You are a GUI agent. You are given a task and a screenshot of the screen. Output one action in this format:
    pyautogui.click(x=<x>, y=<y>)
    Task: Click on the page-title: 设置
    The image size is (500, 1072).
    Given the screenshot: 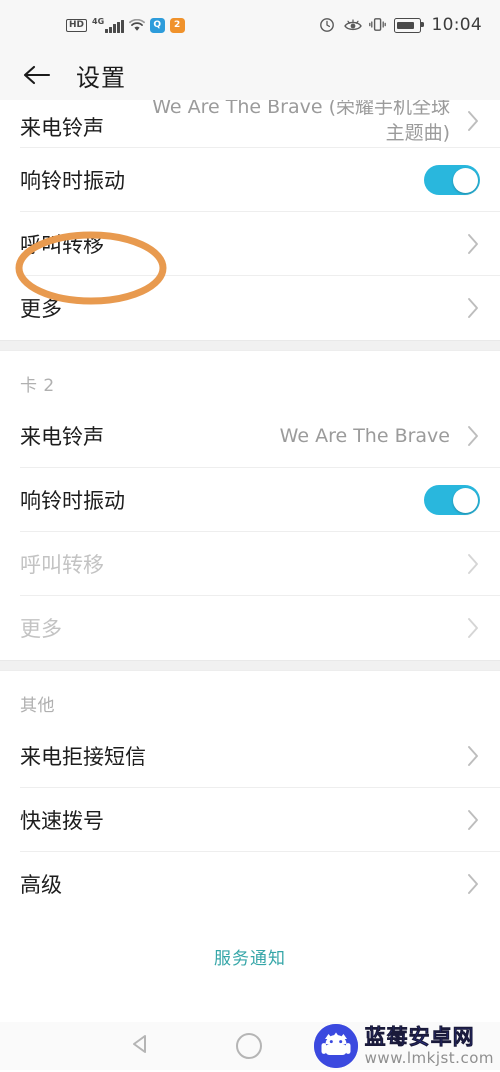 What is the action you would take?
    pyautogui.click(x=101, y=77)
    